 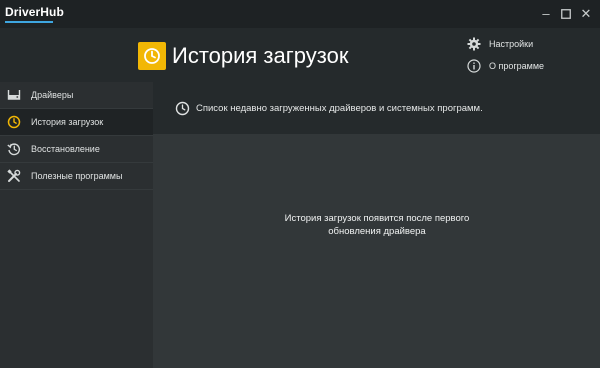 I want to click on sidebar-item-label: История загрузок, so click(x=67, y=122).